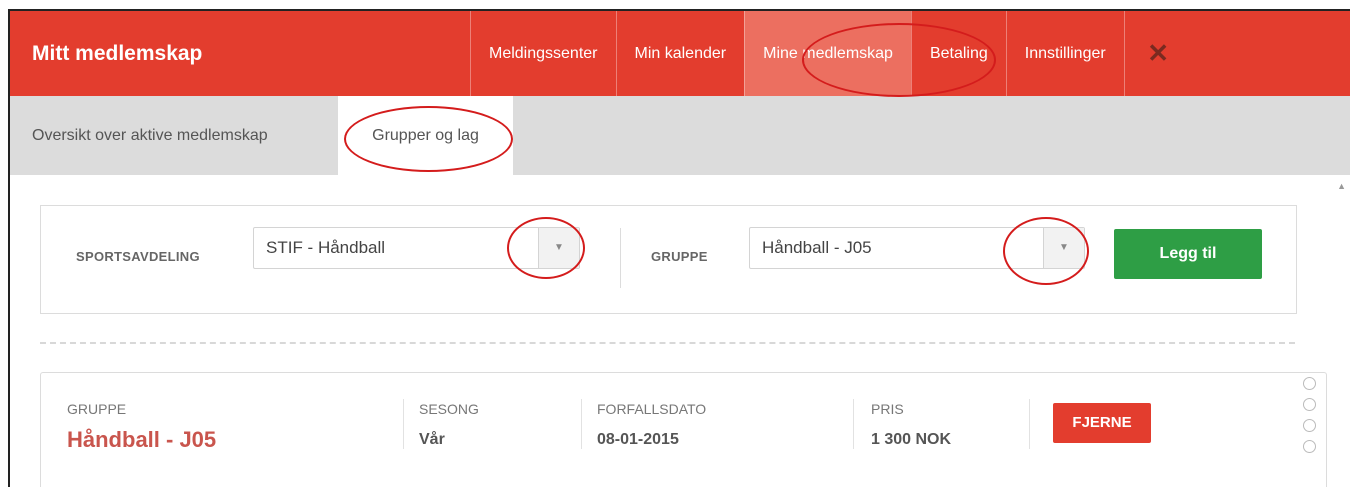 This screenshot has width=1350, height=487. Describe the element at coordinates (667, 343) in the screenshot. I see `dashed-divider` at that location.